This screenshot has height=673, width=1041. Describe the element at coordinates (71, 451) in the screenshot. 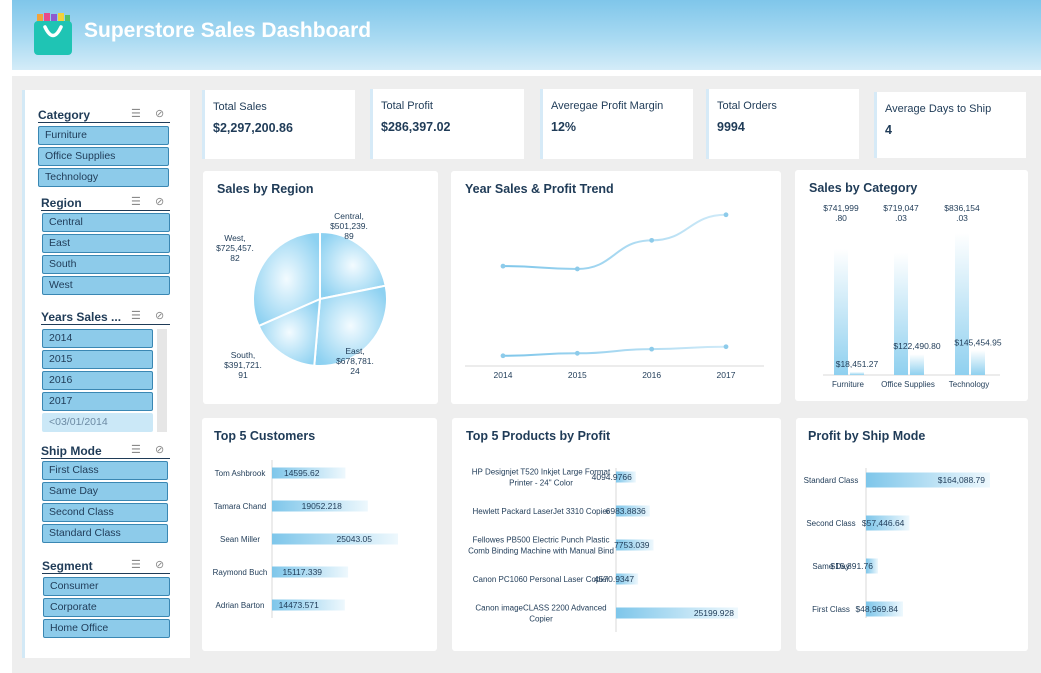

I see `slicer-title-ship-mode: Ship Mode` at that location.